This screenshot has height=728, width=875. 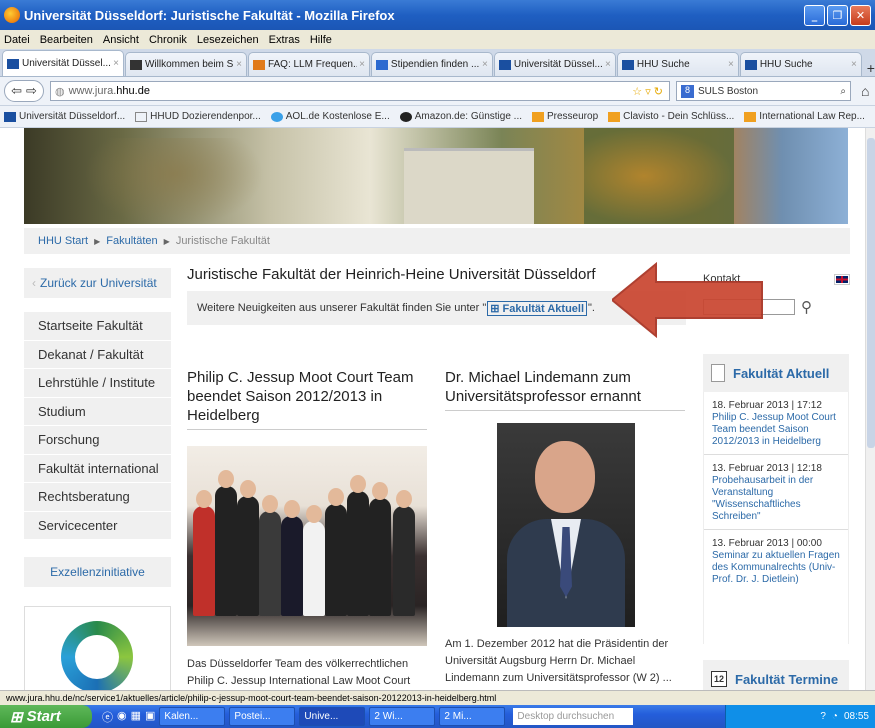 What do you see at coordinates (806, 307) in the screenshot?
I see `search-icon: ⚲` at bounding box center [806, 307].